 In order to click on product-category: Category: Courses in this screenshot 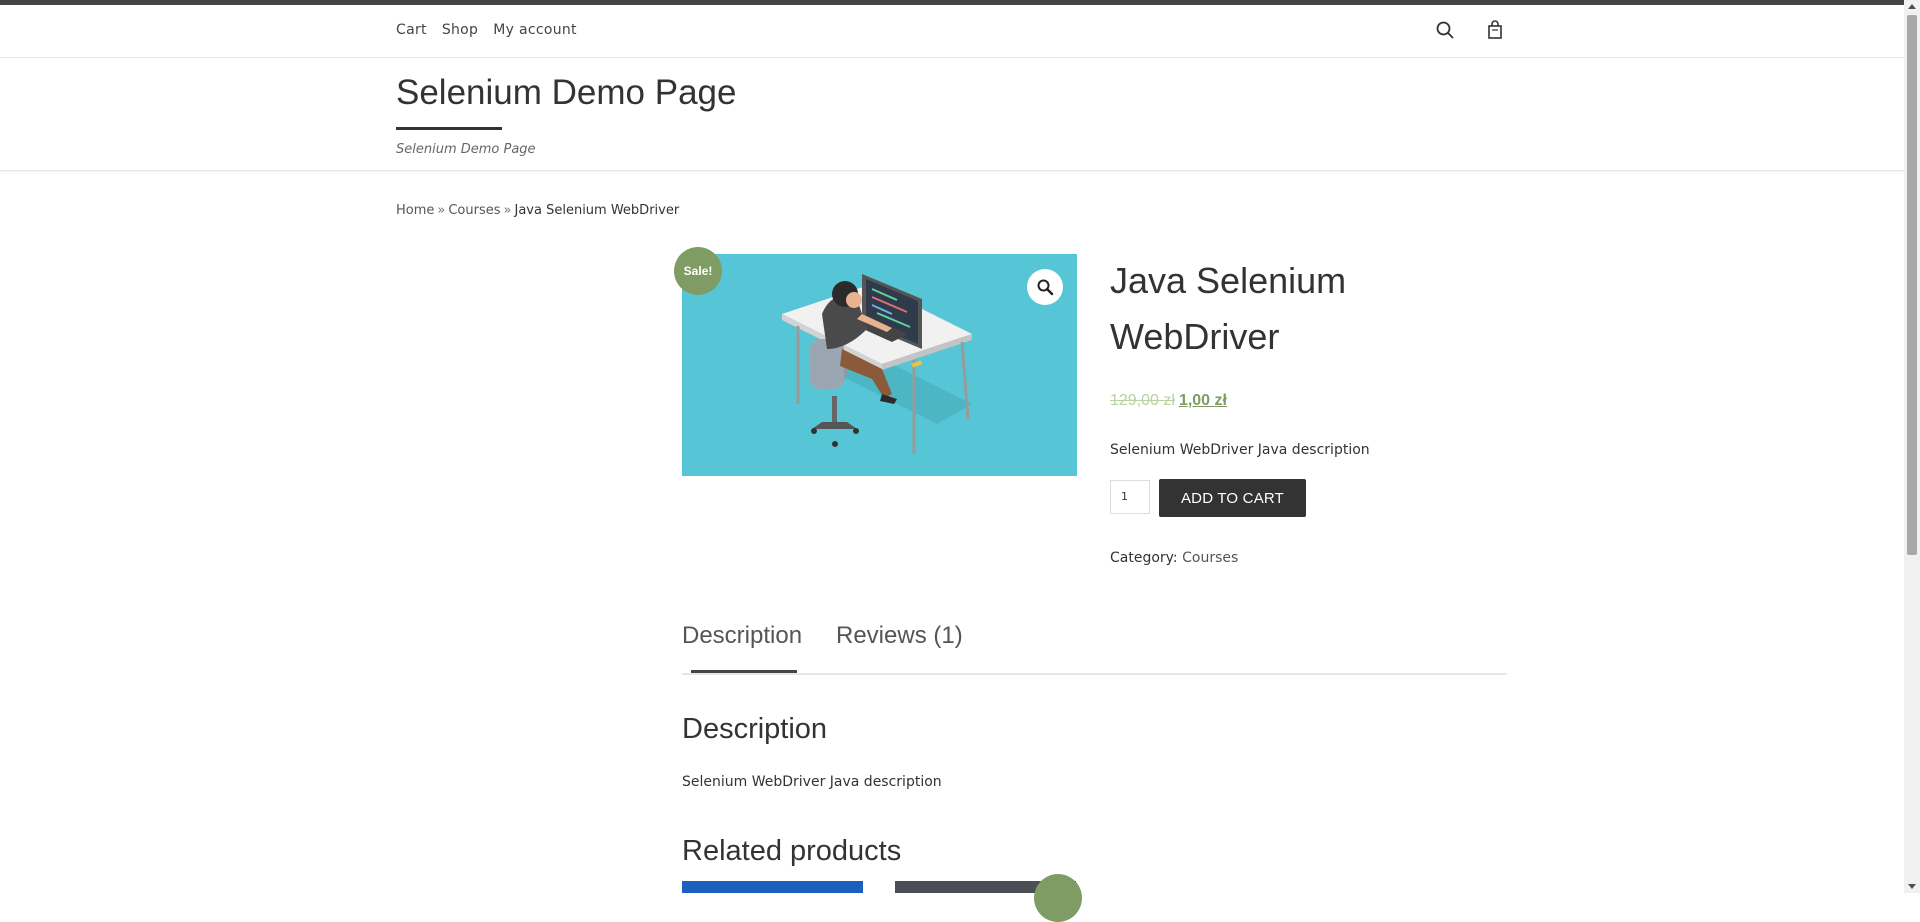, I will do `click(1174, 558)`.